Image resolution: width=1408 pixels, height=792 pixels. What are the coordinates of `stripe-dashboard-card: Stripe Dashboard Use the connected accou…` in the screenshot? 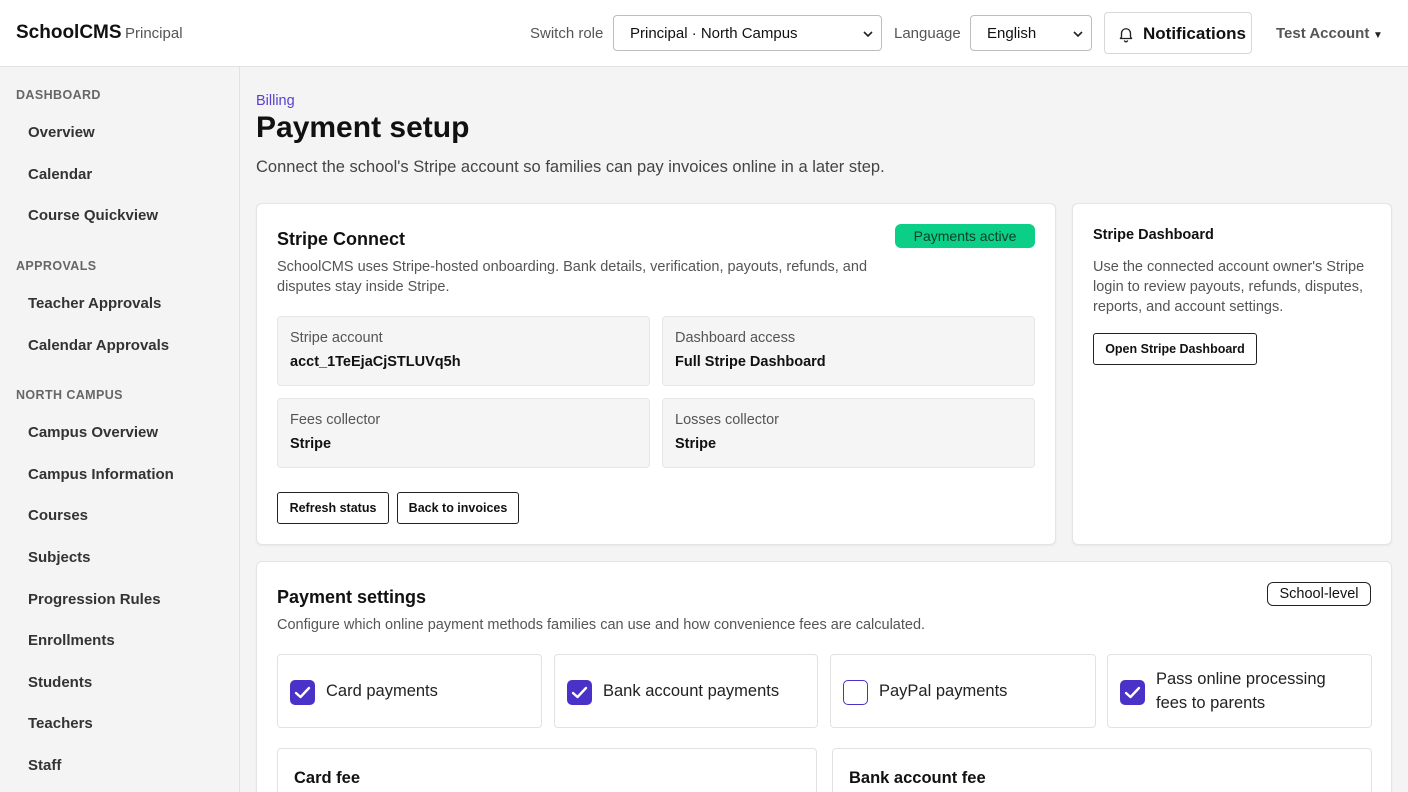 It's located at (1232, 374).